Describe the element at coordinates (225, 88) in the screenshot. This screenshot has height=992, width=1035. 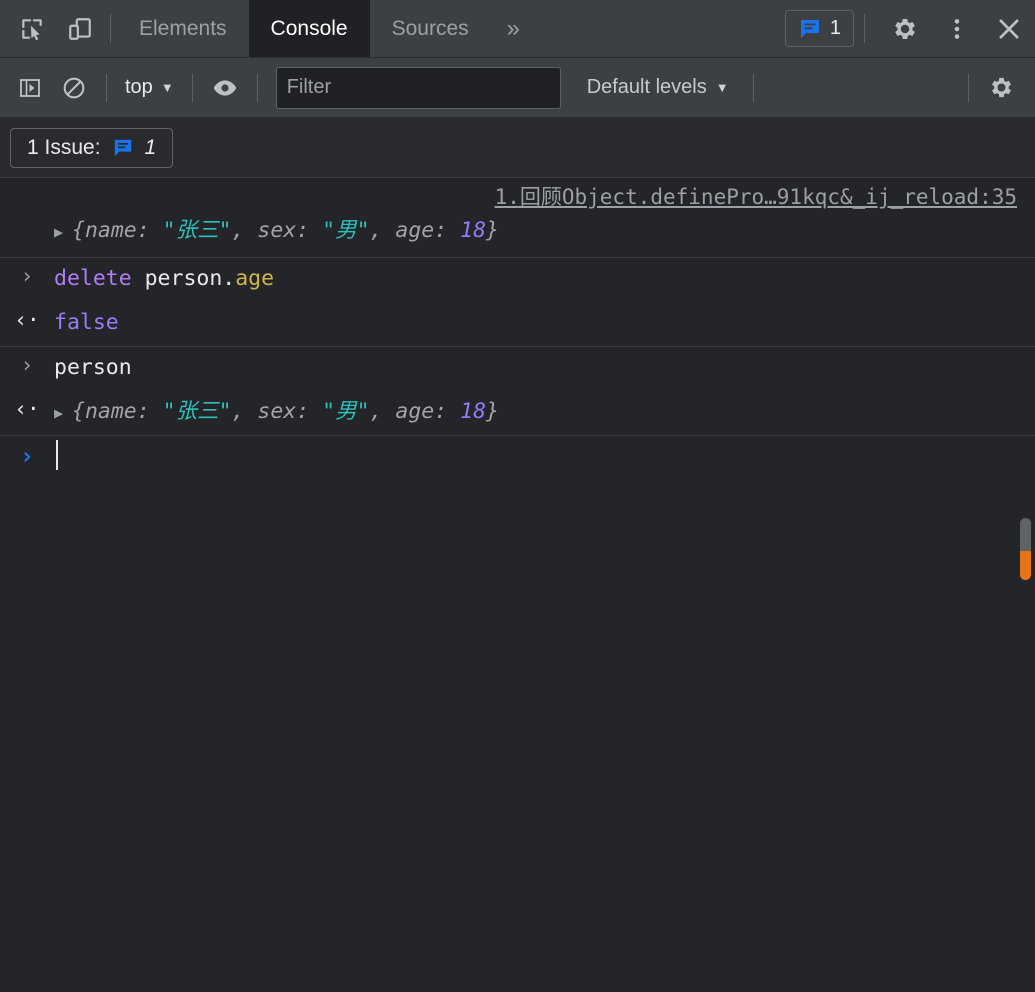
I see `live-expression-eye-icon` at that location.